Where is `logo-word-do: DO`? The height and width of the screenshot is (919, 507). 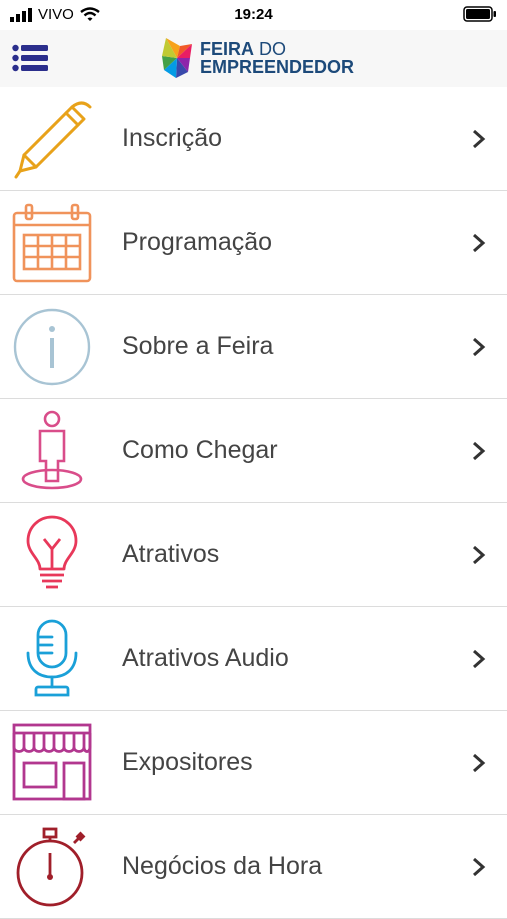
logo-word-do: DO is located at coordinates (270, 49).